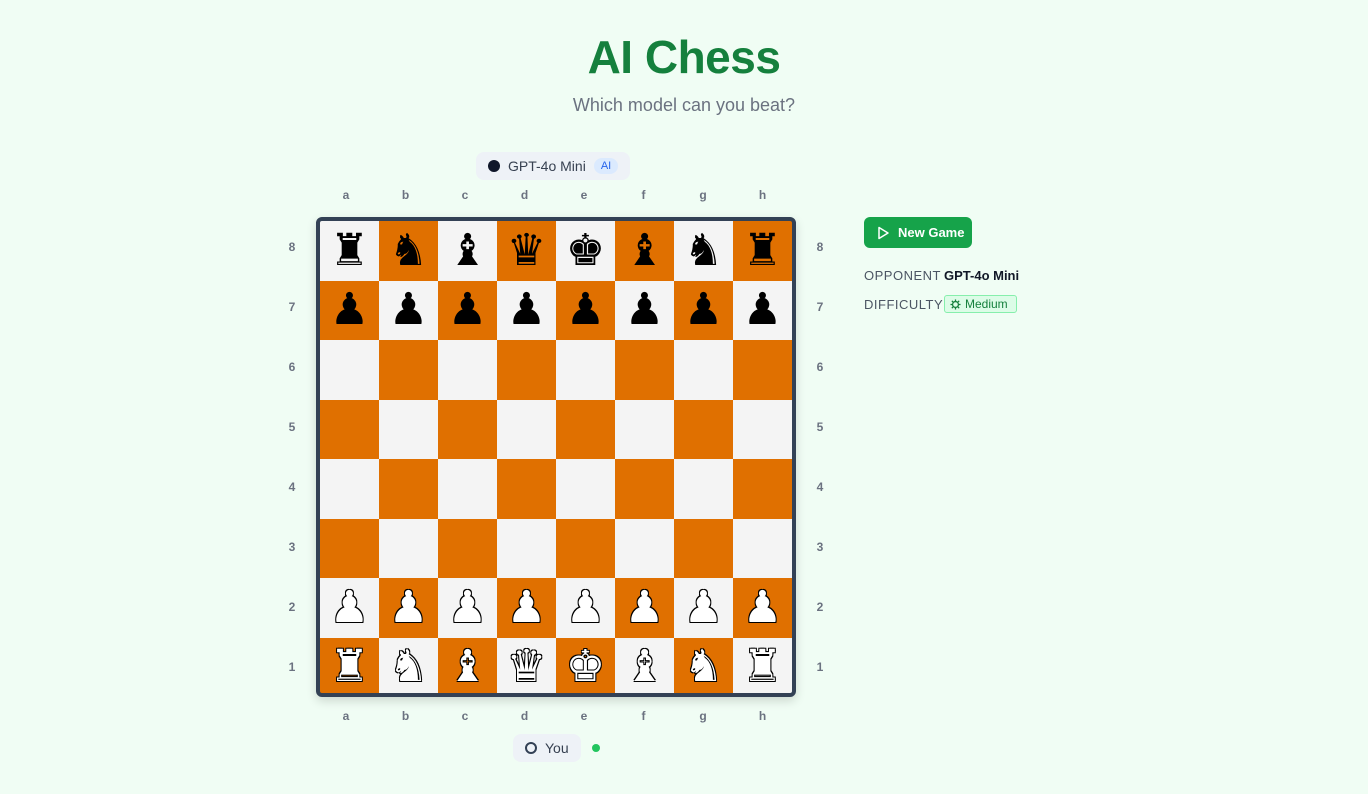 This screenshot has height=794, width=1368. What do you see at coordinates (585, 429) in the screenshot?
I see `square-e5` at bounding box center [585, 429].